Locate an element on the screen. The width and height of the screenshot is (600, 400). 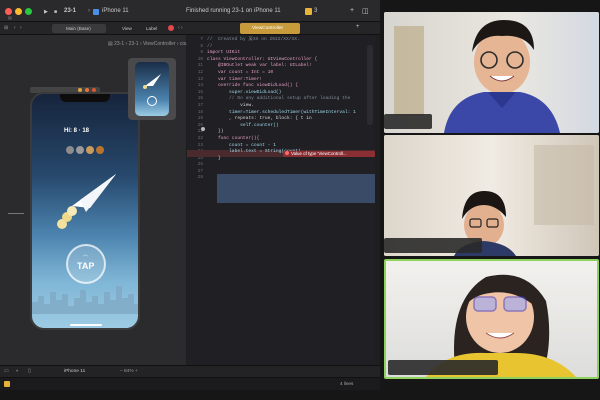
tab-viewcontroller-label: ViewController is located at coordinates (268, 28).